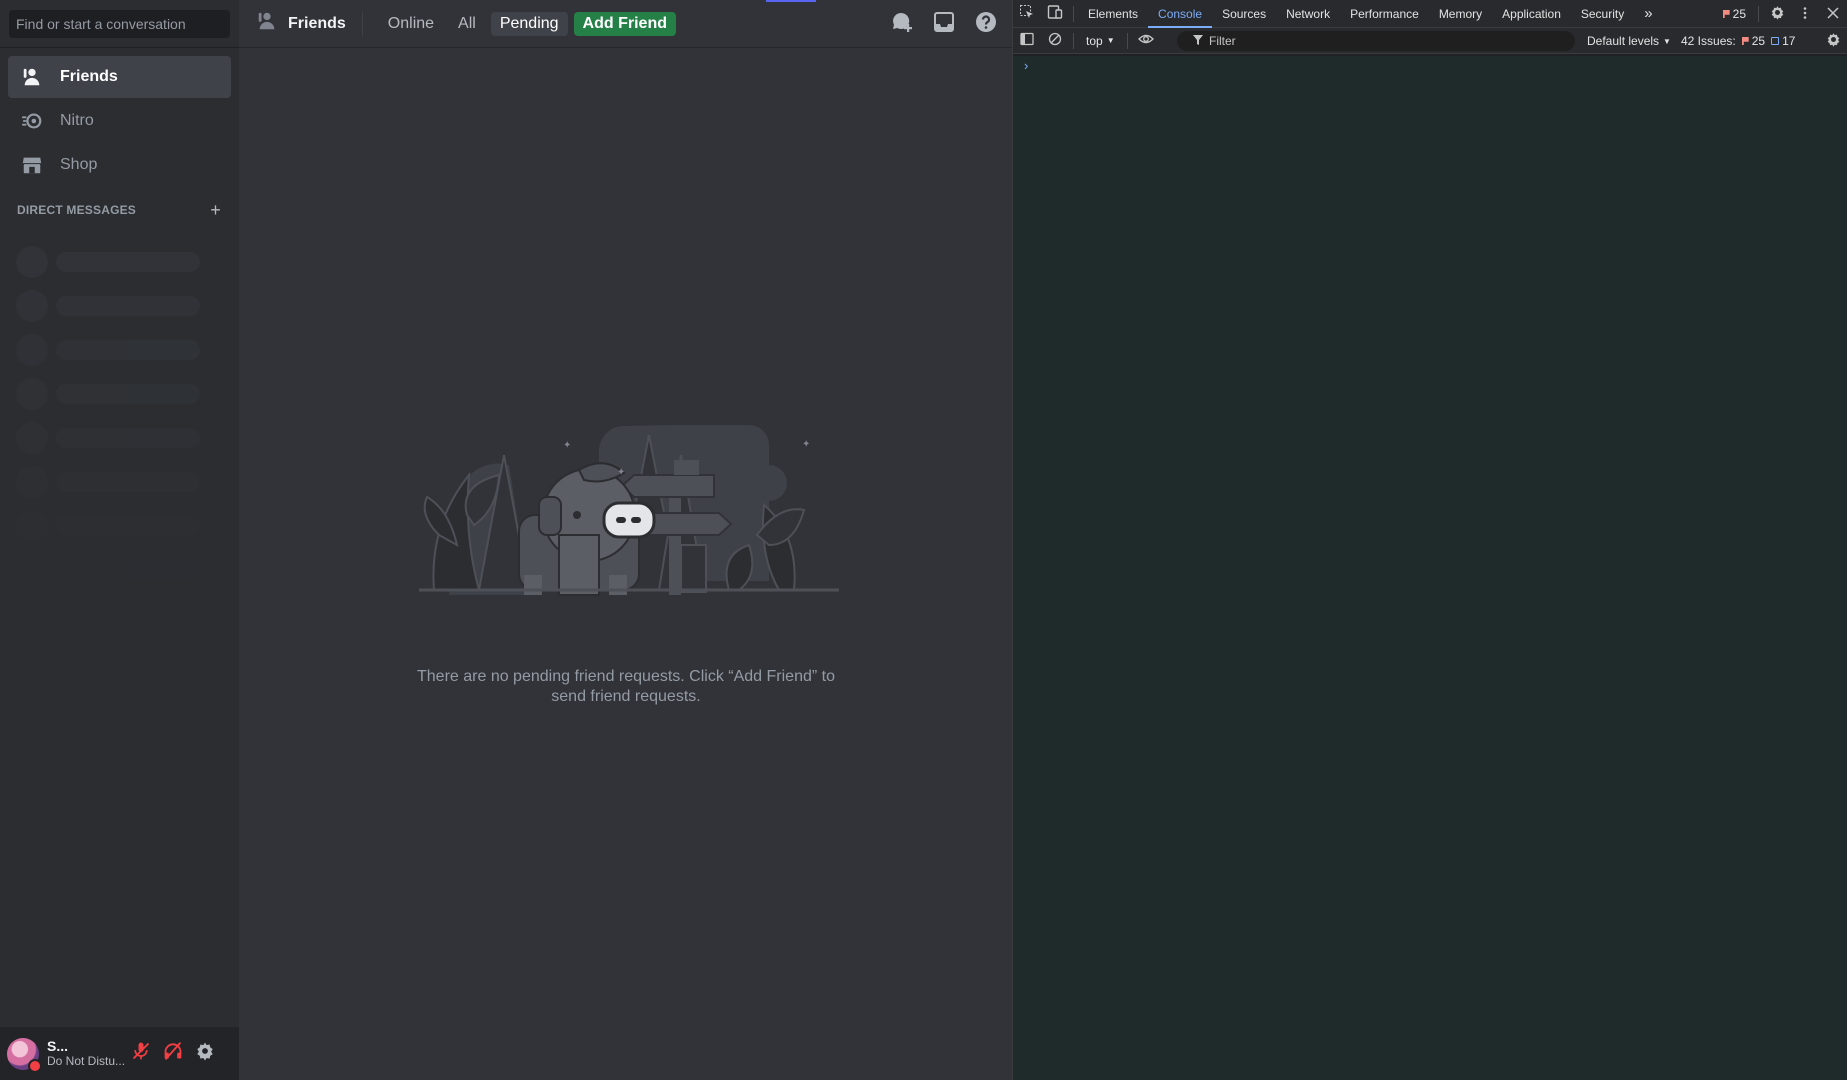  I want to click on console-prompt: ›, so click(1026, 65).